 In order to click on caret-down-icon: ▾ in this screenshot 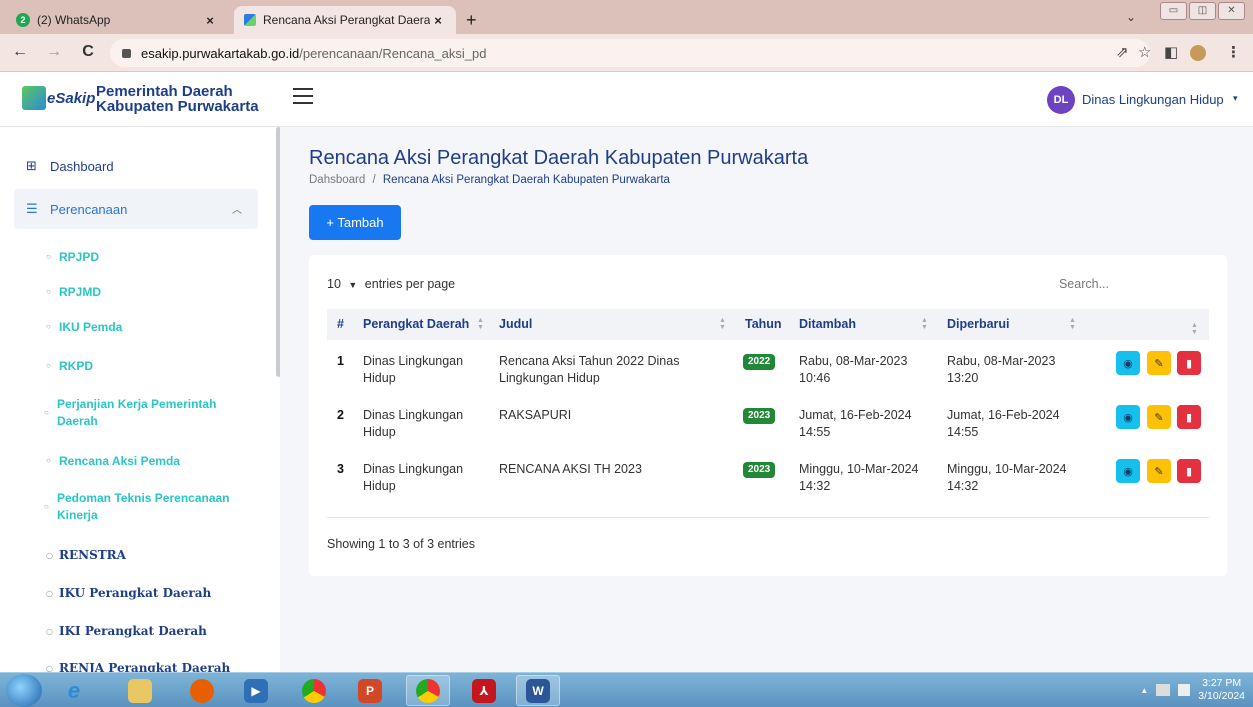, I will do `click(1235, 98)`.